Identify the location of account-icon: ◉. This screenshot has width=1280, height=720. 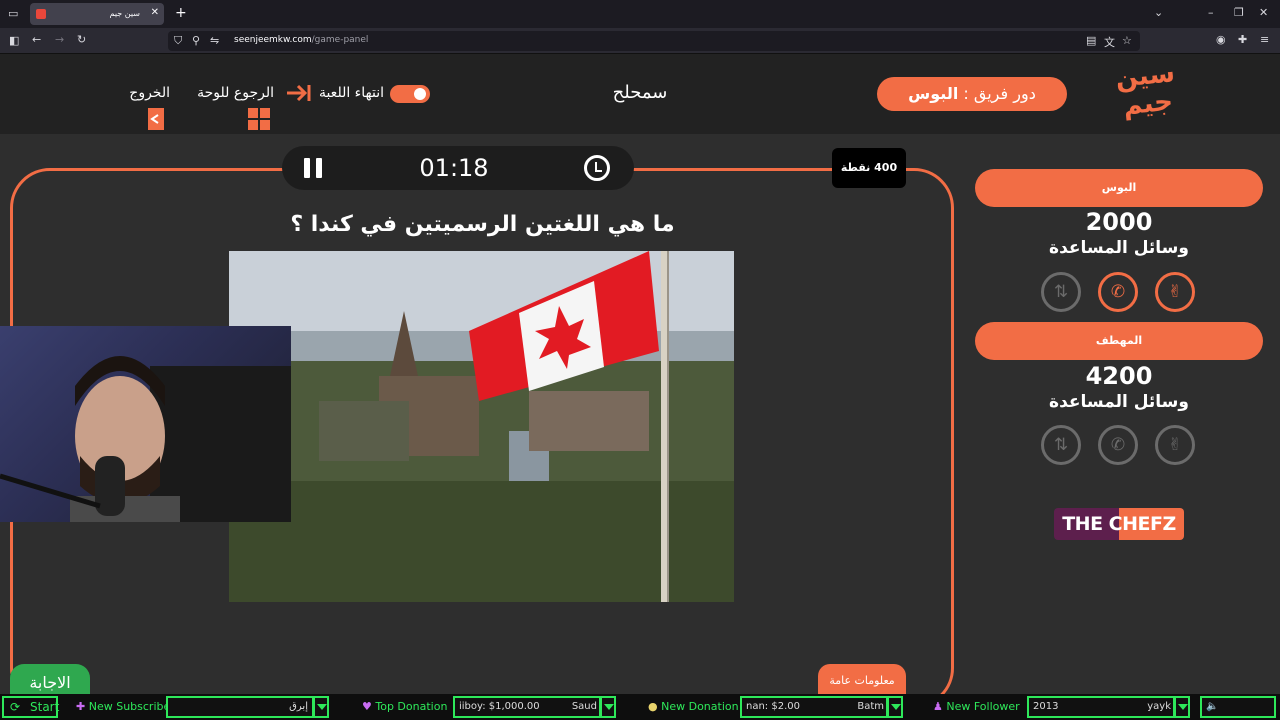
(1221, 39).